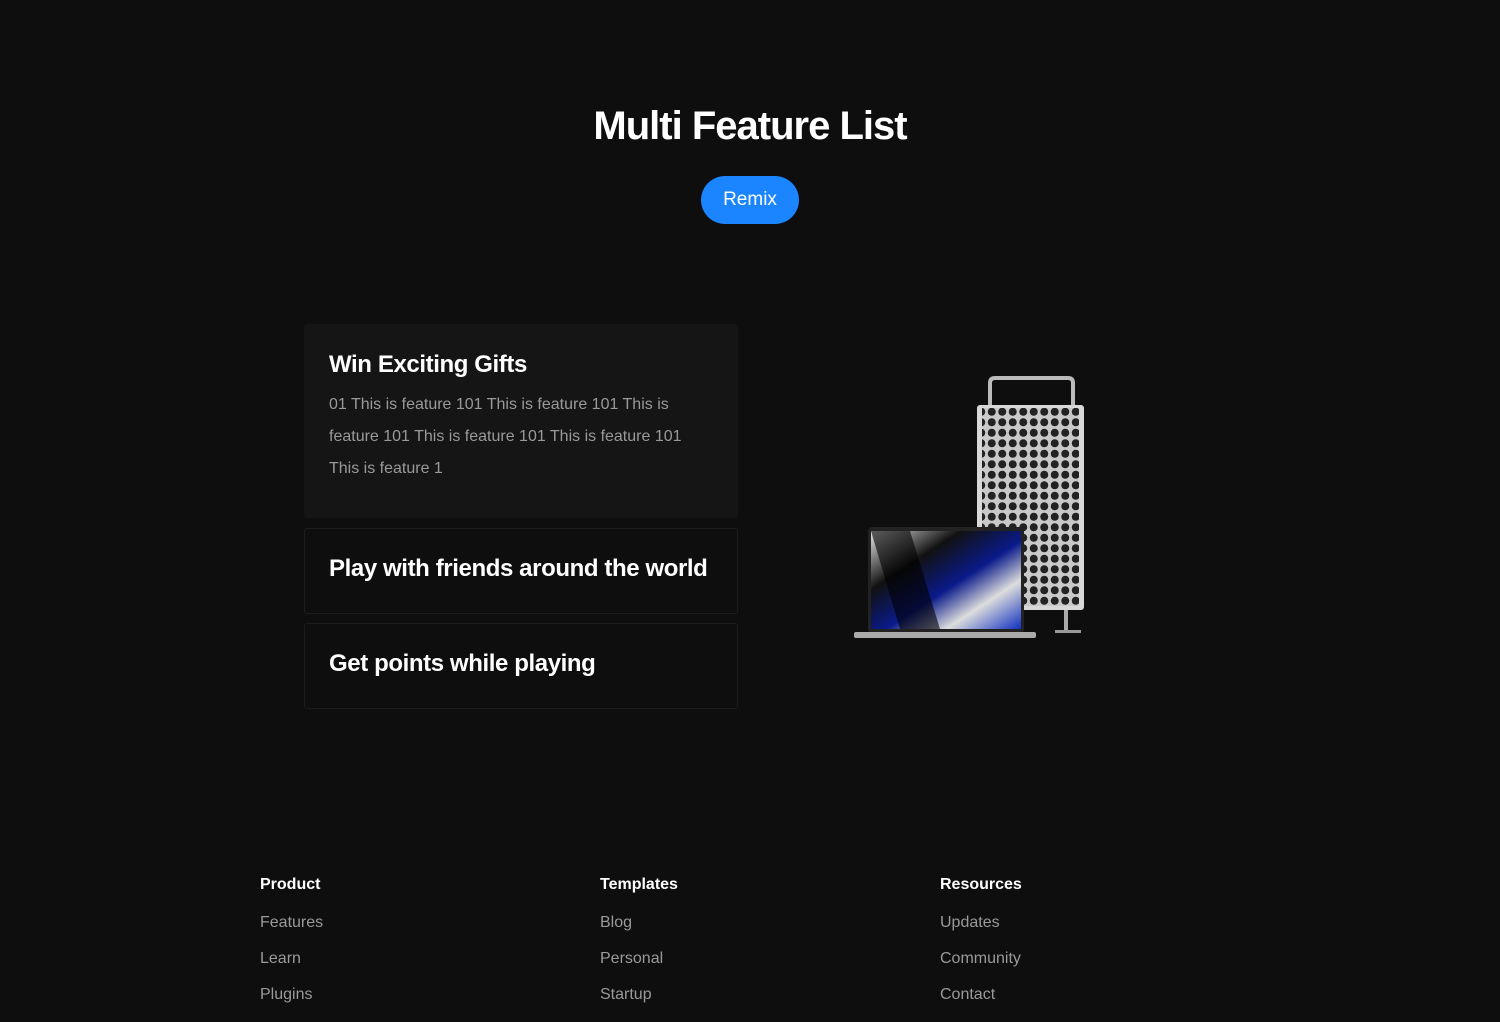 The width and height of the screenshot is (1500, 1022). I want to click on footer-column-templates: Templates Blog Personal Startup, so click(639, 949).